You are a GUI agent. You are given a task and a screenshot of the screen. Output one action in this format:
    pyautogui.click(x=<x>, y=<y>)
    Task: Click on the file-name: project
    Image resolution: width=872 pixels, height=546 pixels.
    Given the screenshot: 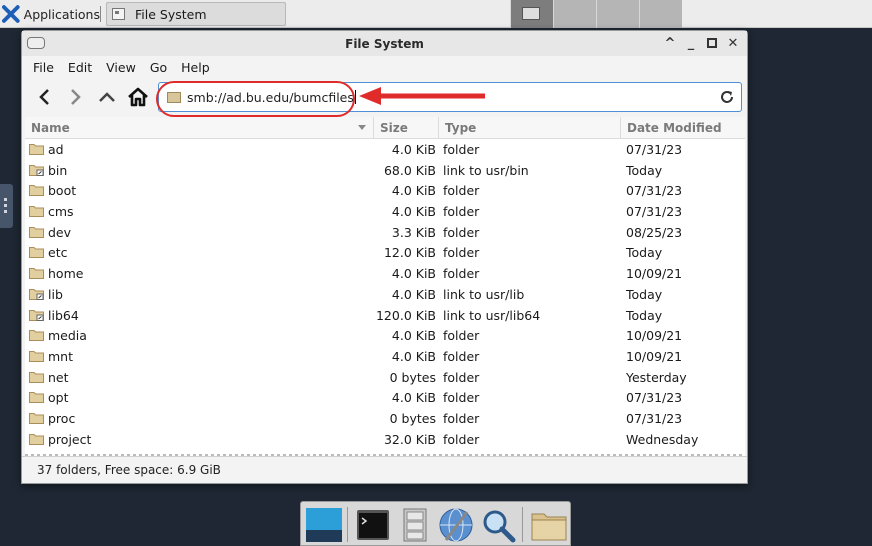 What is the action you would take?
    pyautogui.click(x=70, y=439)
    